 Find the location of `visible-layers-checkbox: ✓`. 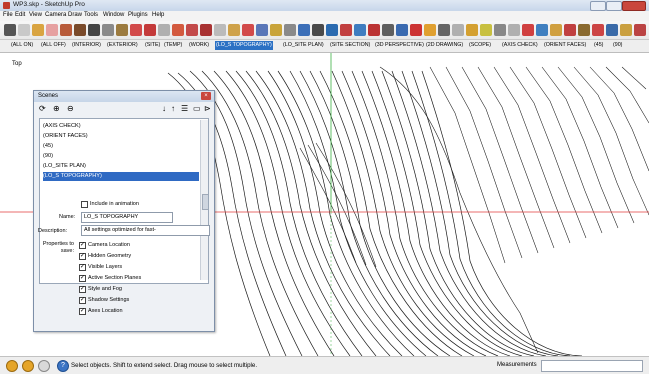

visible-layers-checkbox: ✓ is located at coordinates (82, 267).